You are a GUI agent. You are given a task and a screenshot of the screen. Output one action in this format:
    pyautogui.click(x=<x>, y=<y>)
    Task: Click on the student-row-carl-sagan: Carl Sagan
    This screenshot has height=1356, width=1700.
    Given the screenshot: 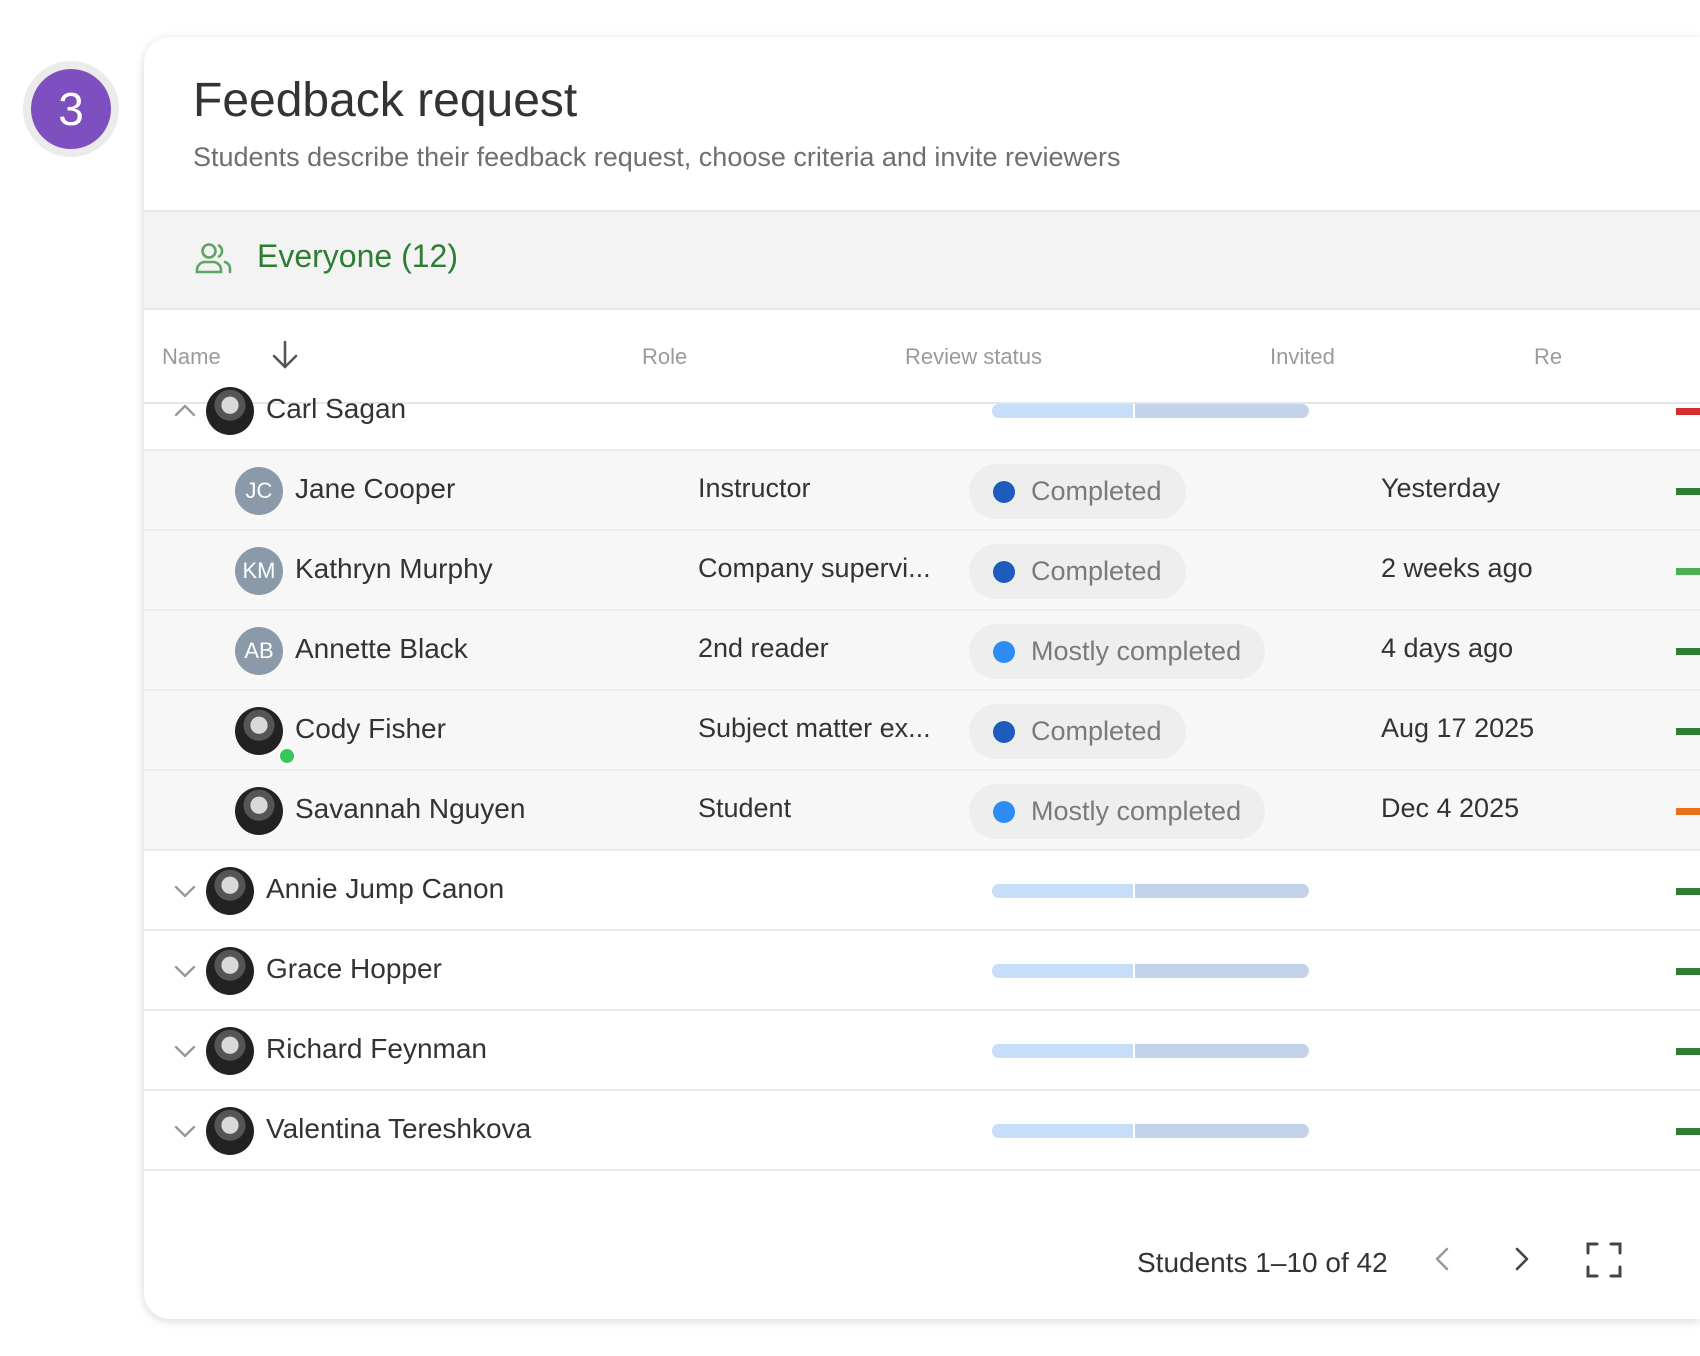 What is the action you would take?
    pyautogui.click(x=922, y=411)
    